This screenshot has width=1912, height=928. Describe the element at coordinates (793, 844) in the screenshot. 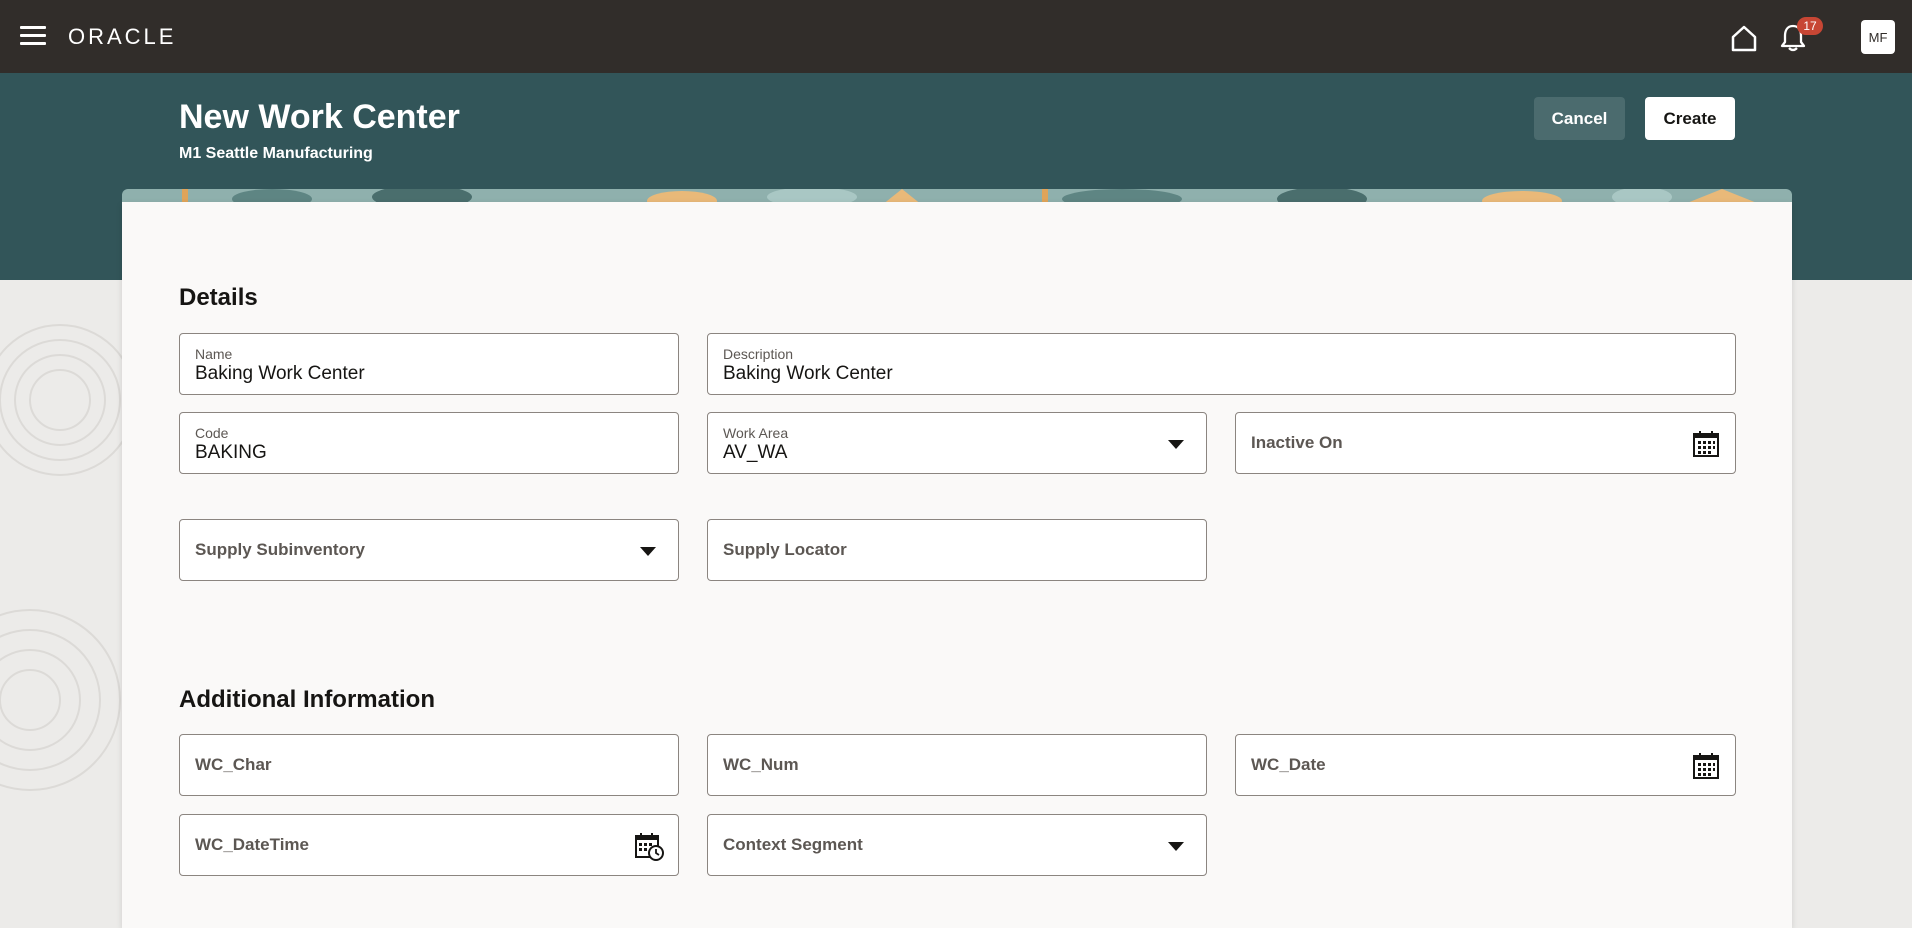

I see `context-segment-label: Context Segment` at that location.